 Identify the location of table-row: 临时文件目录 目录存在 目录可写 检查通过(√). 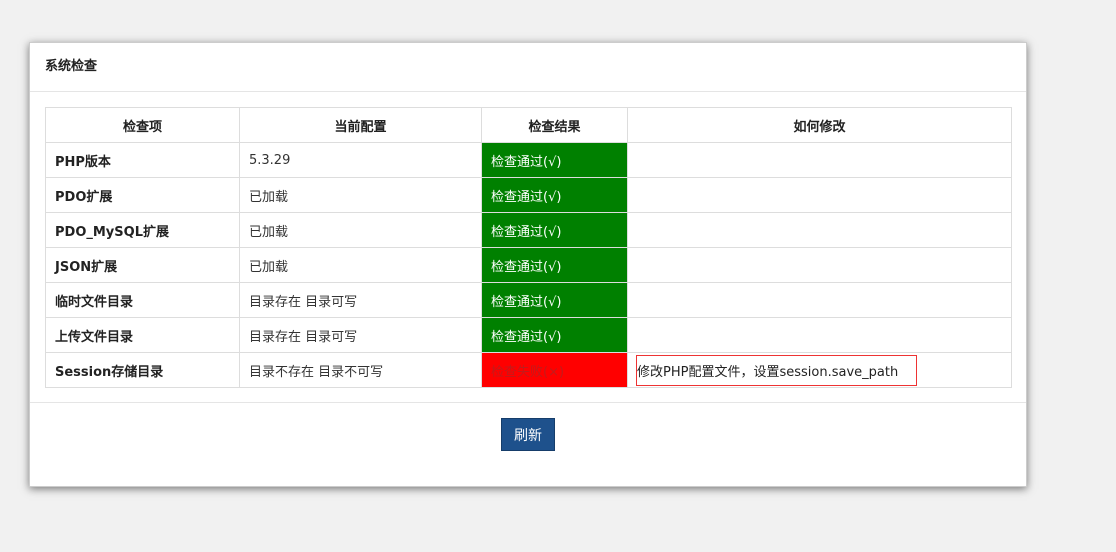
(528, 300).